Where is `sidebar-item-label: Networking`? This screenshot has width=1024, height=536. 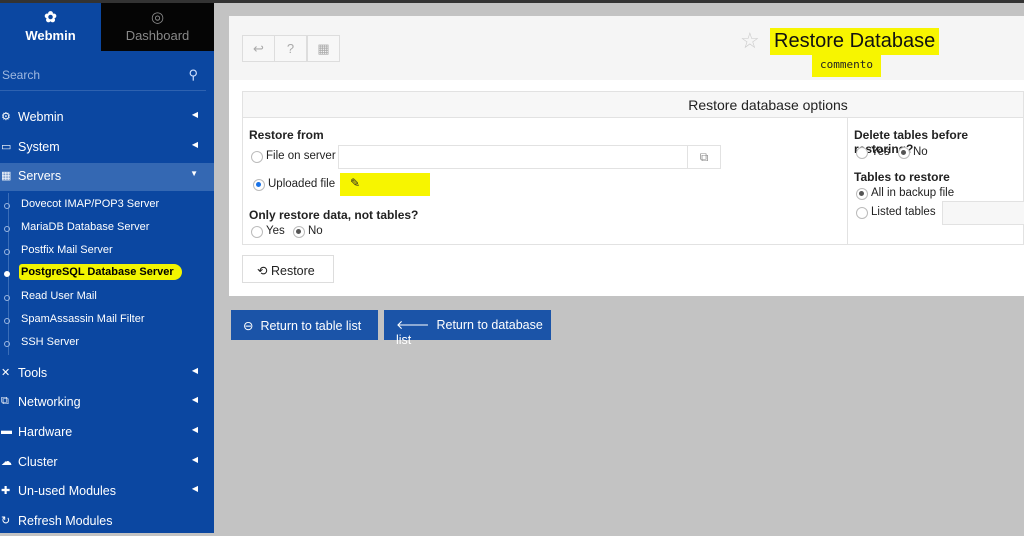
sidebar-item-label: Networking is located at coordinates (49, 402).